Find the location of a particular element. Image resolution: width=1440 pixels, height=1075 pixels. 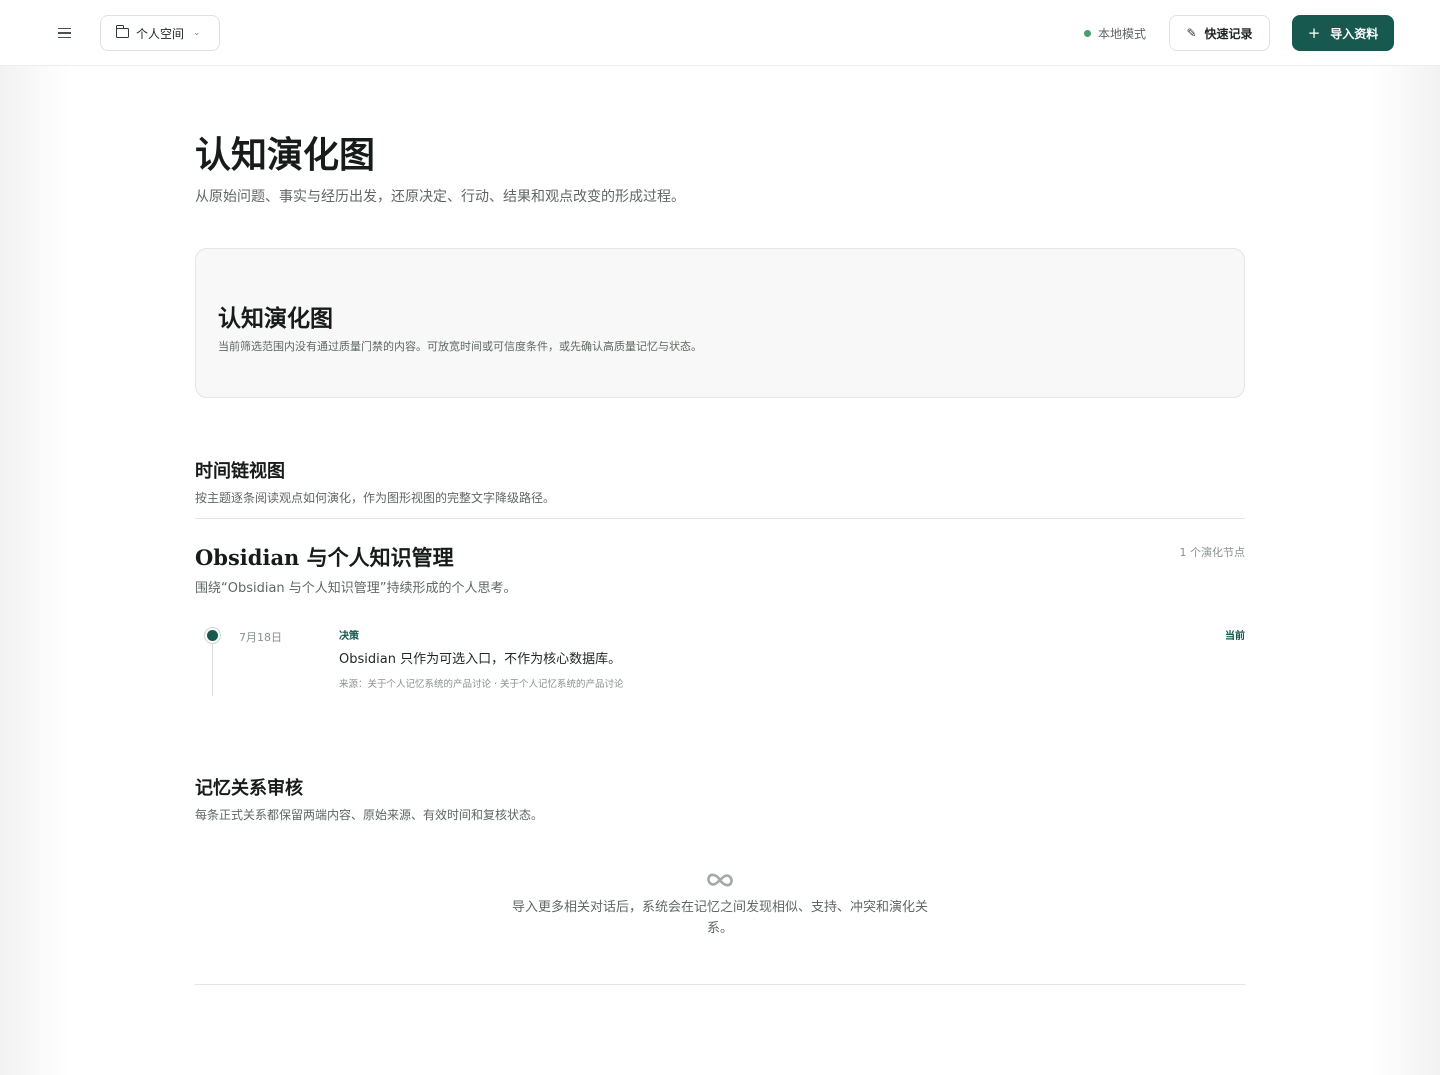

workspace-switcher: 个人空间 ⌄ is located at coordinates (160, 33).